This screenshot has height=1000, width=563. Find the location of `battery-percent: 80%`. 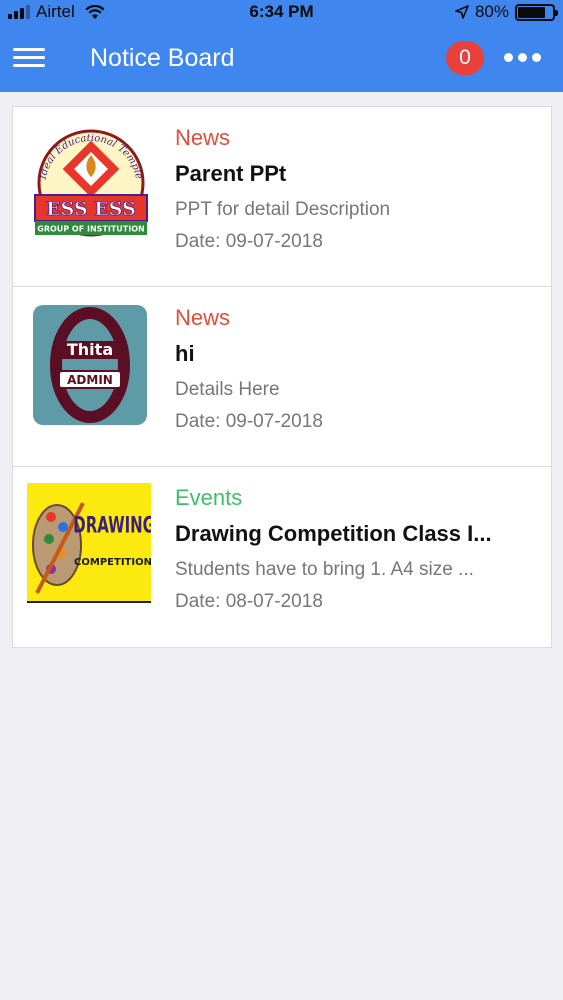

battery-percent: 80% is located at coordinates (491, 11).